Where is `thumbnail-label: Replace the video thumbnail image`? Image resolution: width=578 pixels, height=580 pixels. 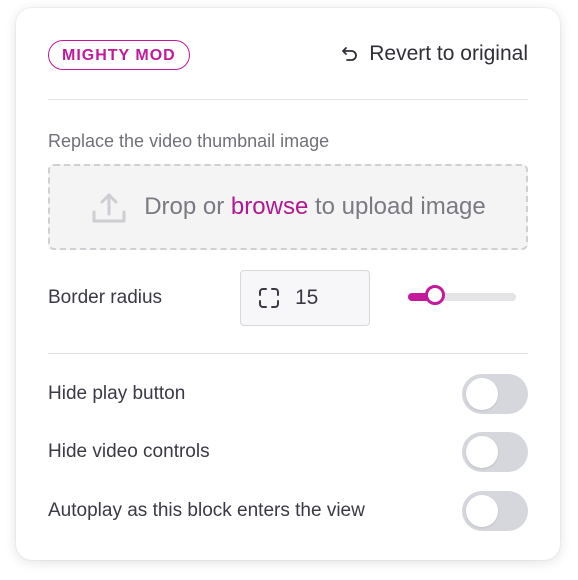
thumbnail-label: Replace the video thumbnail image is located at coordinates (189, 141).